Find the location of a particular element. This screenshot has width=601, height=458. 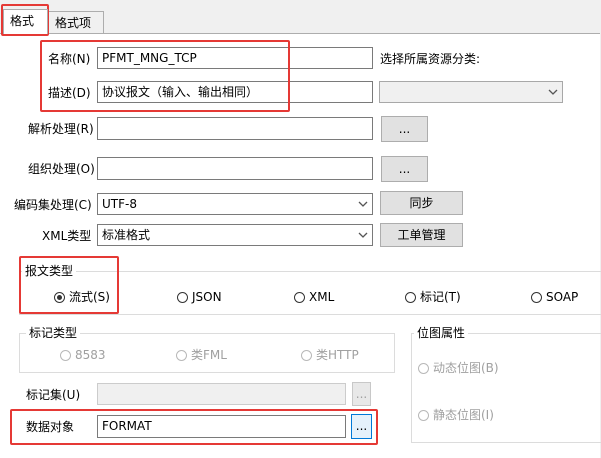

tab-format-label: 格式 is located at coordinates (22, 21).